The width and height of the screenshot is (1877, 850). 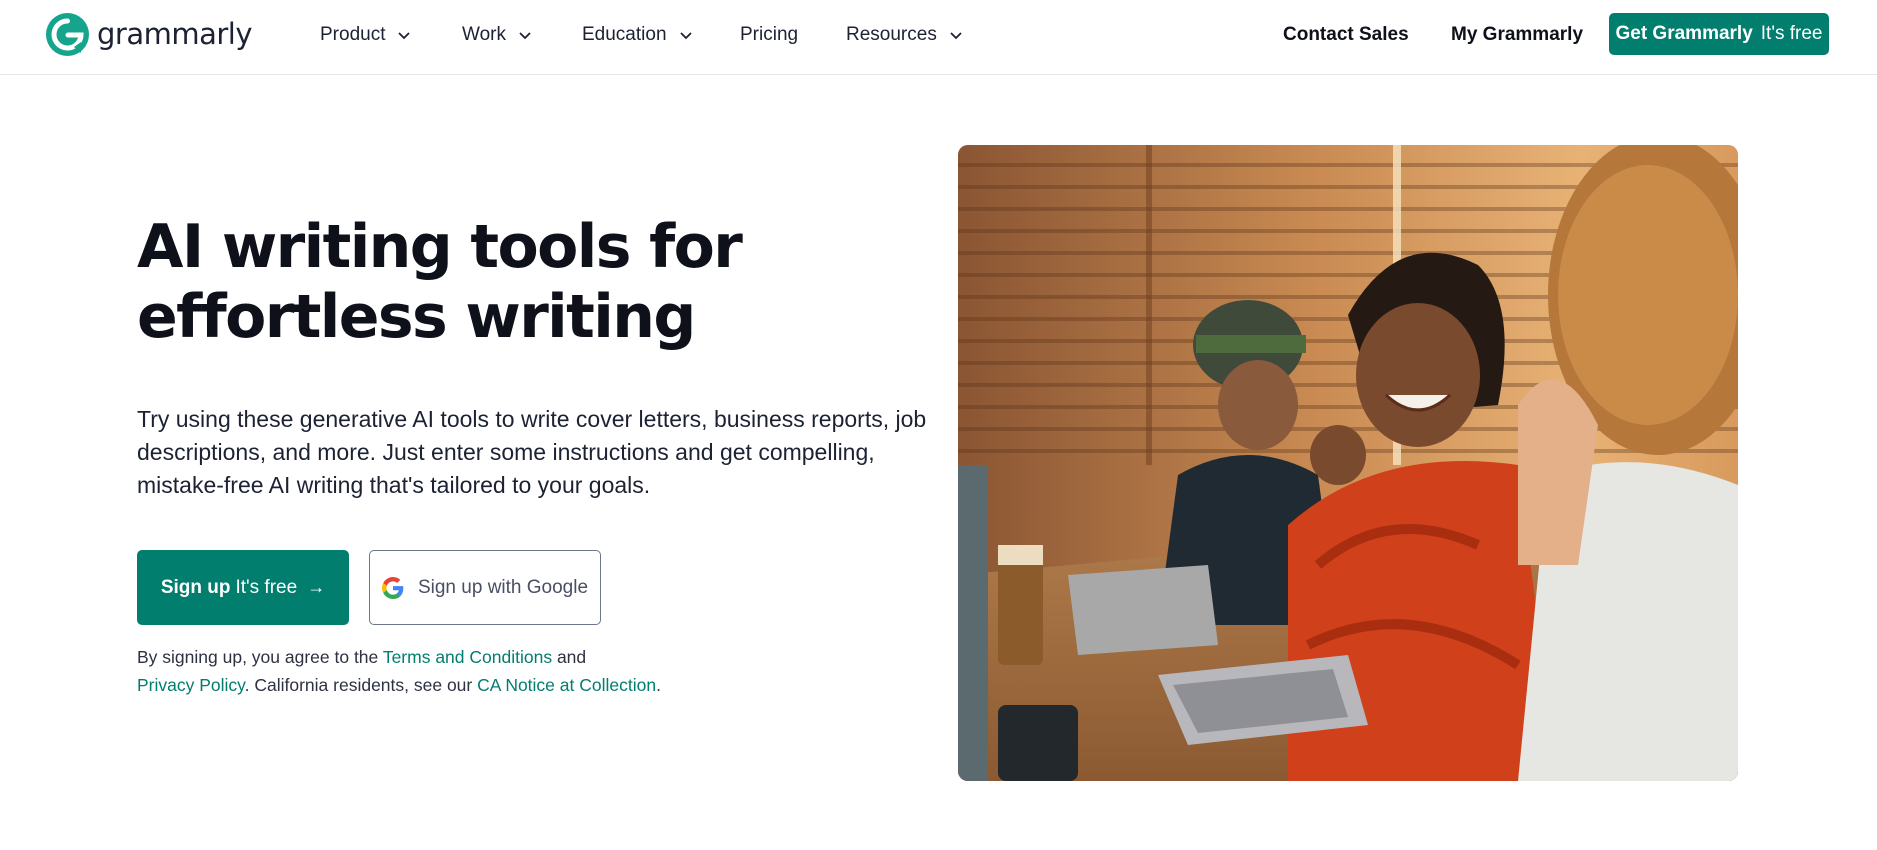 I want to click on hero-title-line1: AI writing tools for, so click(x=440, y=247).